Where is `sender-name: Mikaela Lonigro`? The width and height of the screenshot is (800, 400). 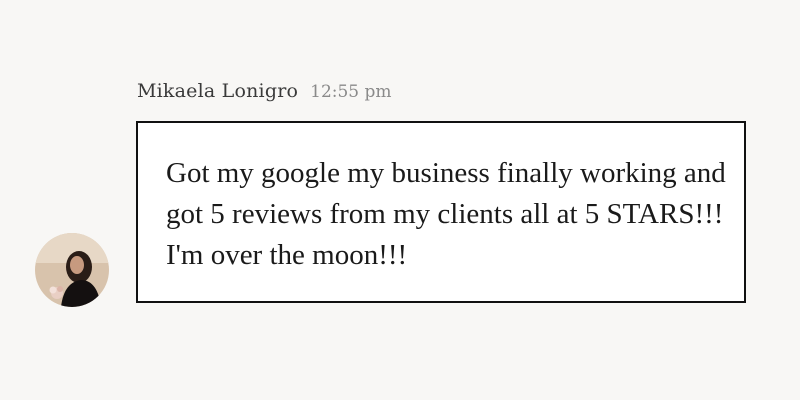
sender-name: Mikaela Lonigro is located at coordinates (217, 91).